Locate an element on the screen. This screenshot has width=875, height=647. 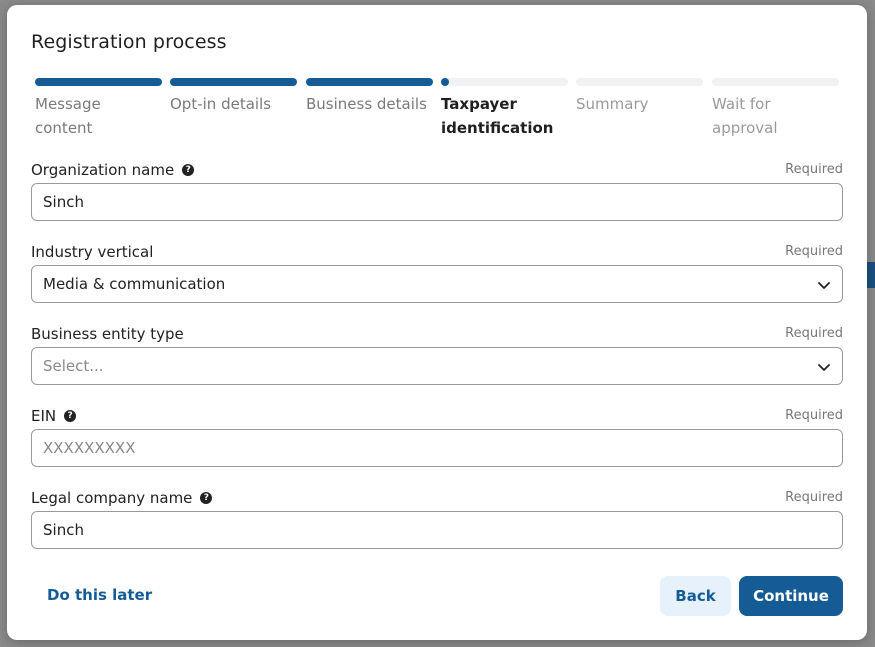
step-label: Taxpayer identification is located at coordinates (497, 116).